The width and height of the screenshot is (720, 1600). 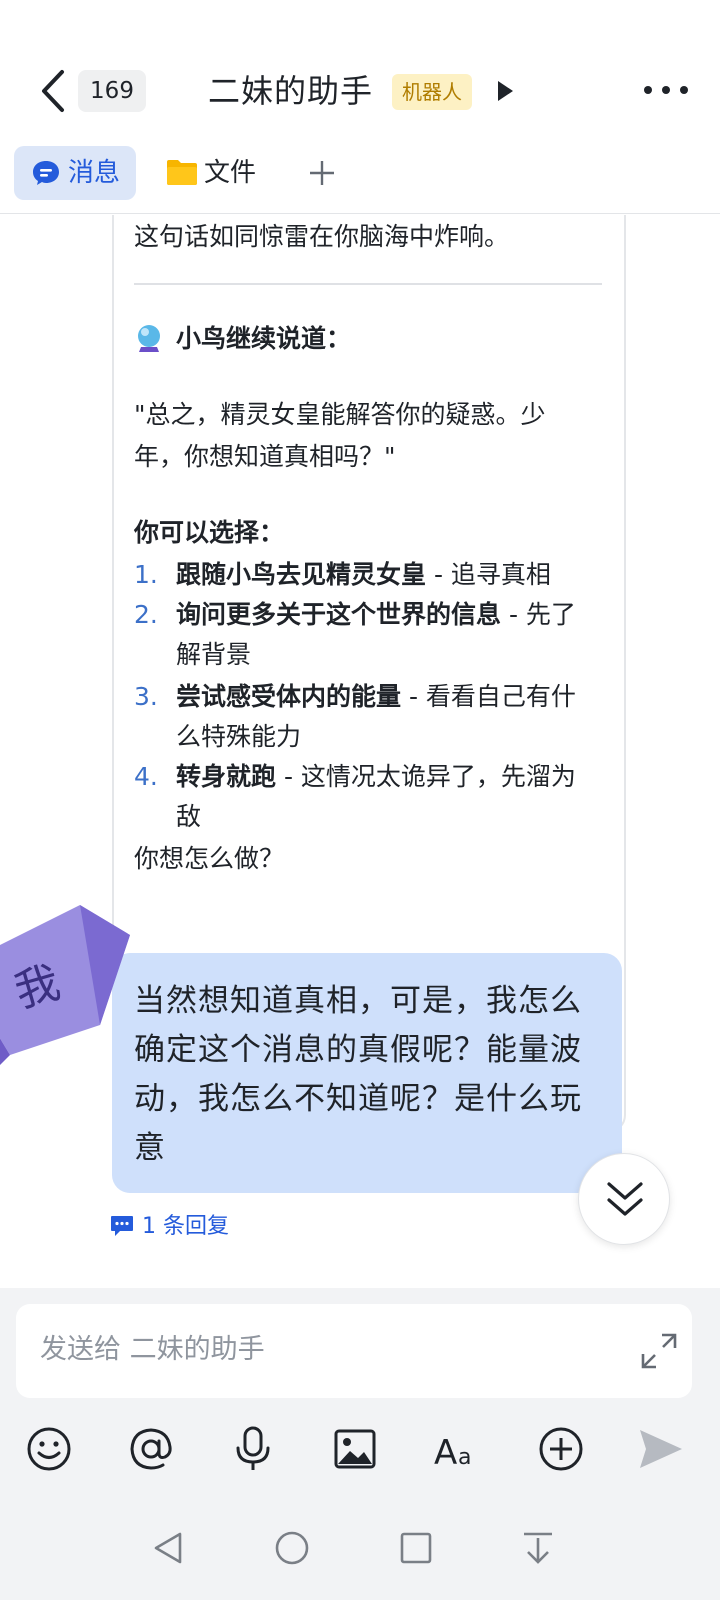 I want to click on system-navigation-bar, so click(x=360, y=1557).